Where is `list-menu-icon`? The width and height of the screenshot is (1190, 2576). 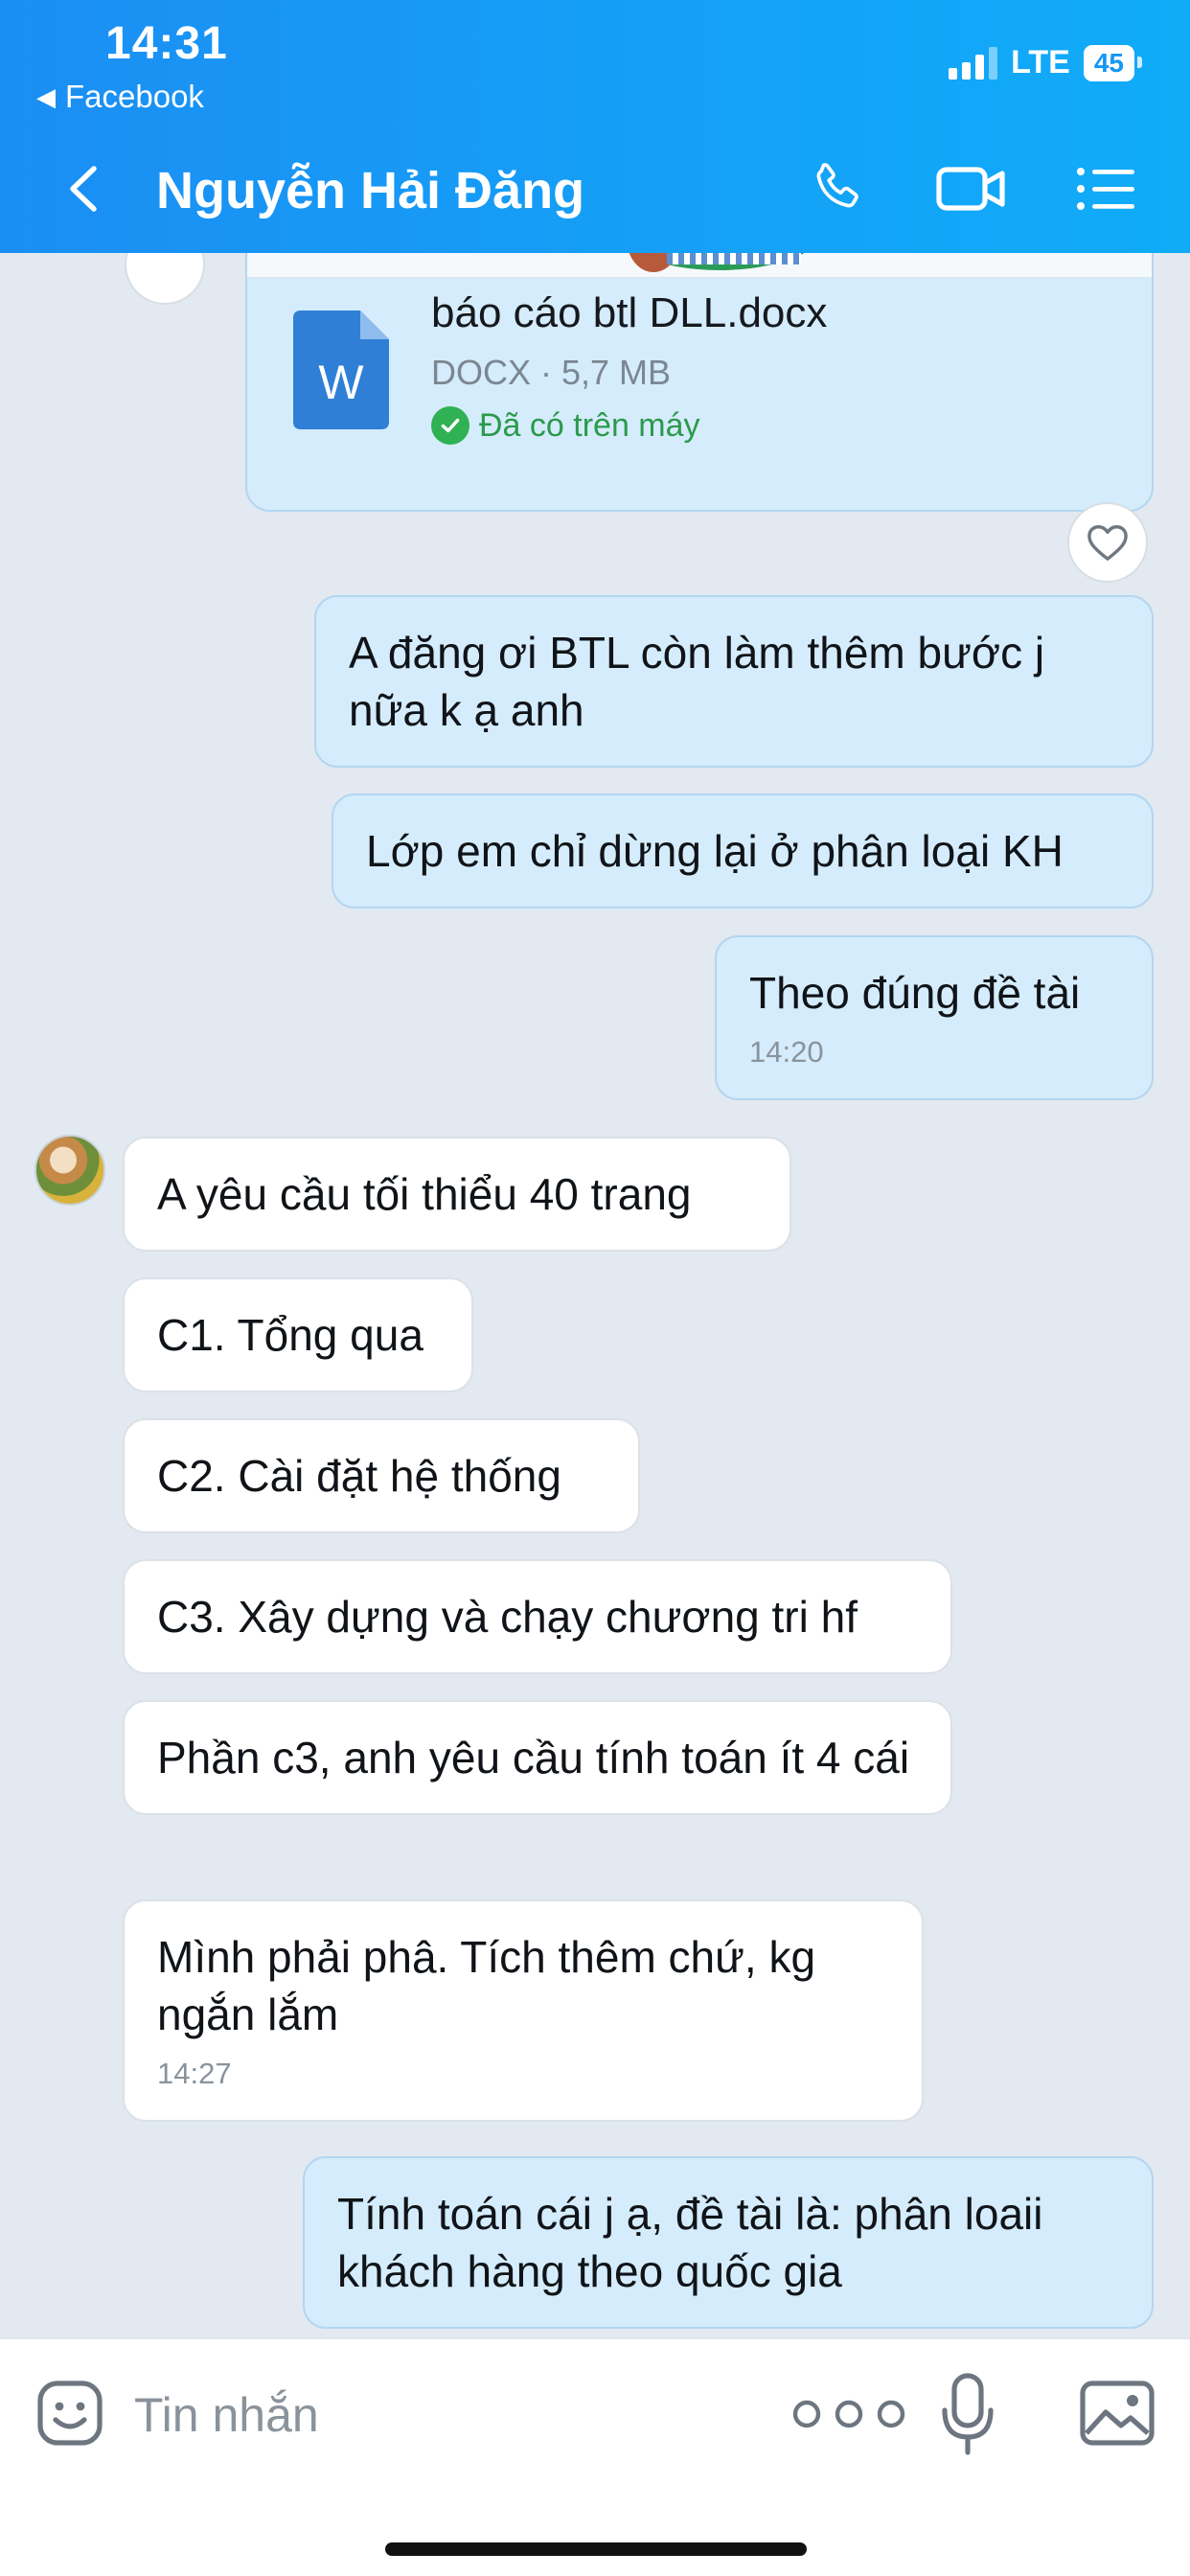 list-menu-icon is located at coordinates (1105, 189).